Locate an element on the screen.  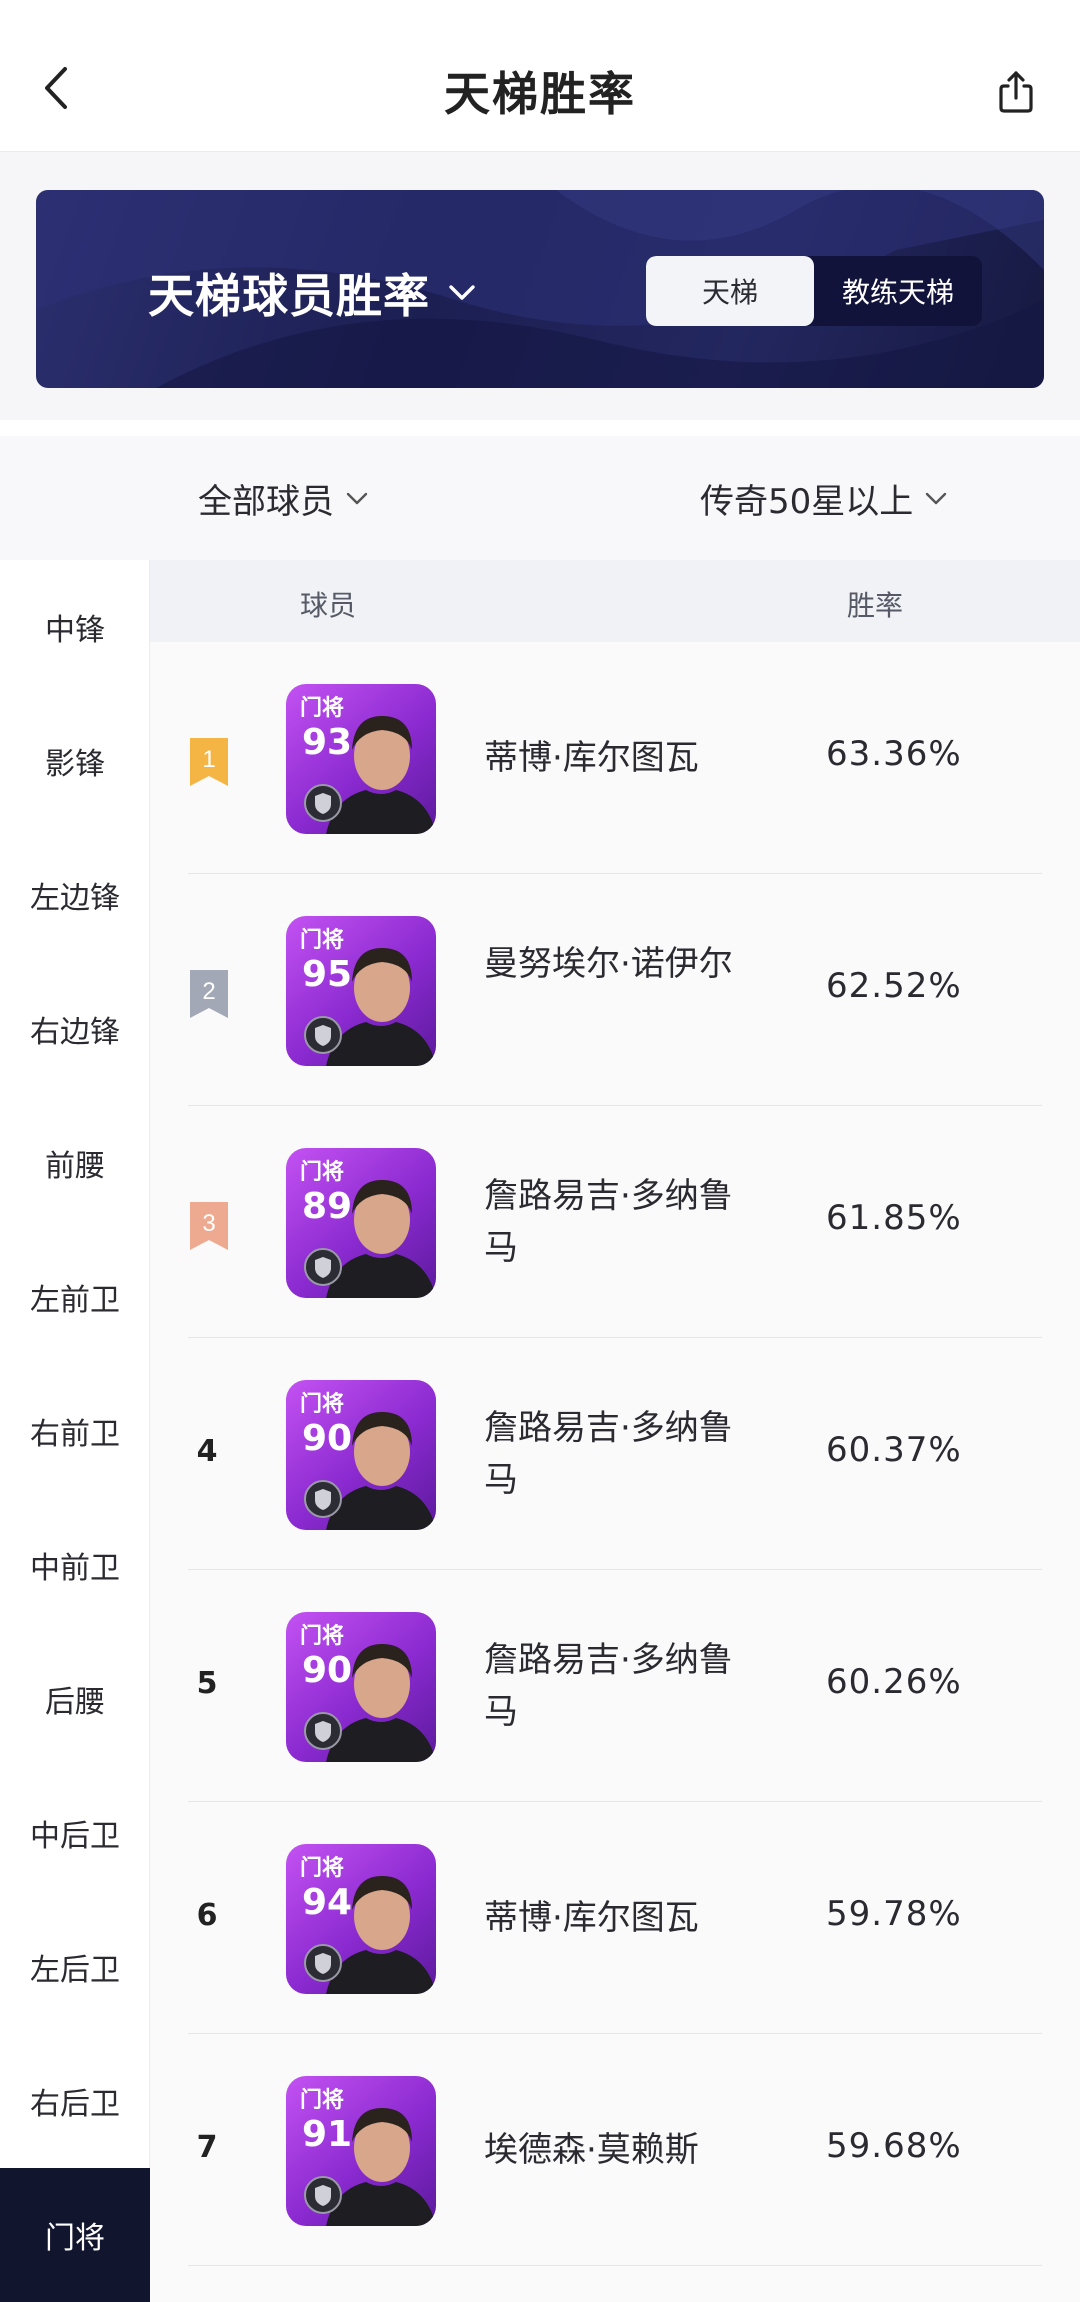
table-row: 2 门将 95 曼努埃尔·诺伊尔 62.52% is located at coordinates (615, 990).